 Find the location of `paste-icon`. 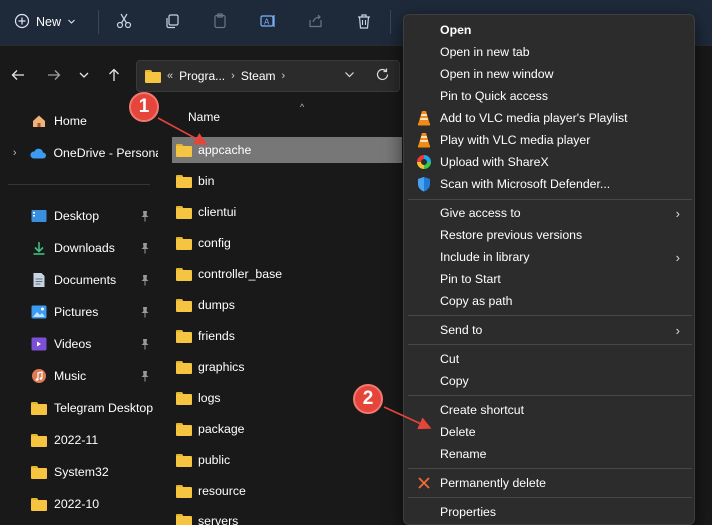

paste-icon is located at coordinates (220, 22).